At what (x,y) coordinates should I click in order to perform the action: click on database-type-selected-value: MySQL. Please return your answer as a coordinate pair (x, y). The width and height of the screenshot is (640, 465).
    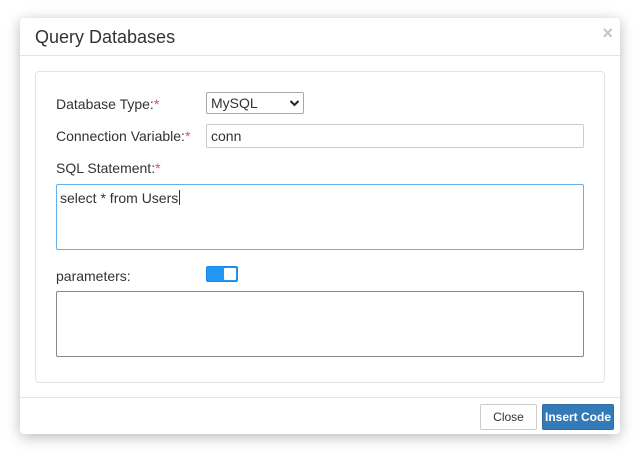
    Looking at the image, I should click on (234, 103).